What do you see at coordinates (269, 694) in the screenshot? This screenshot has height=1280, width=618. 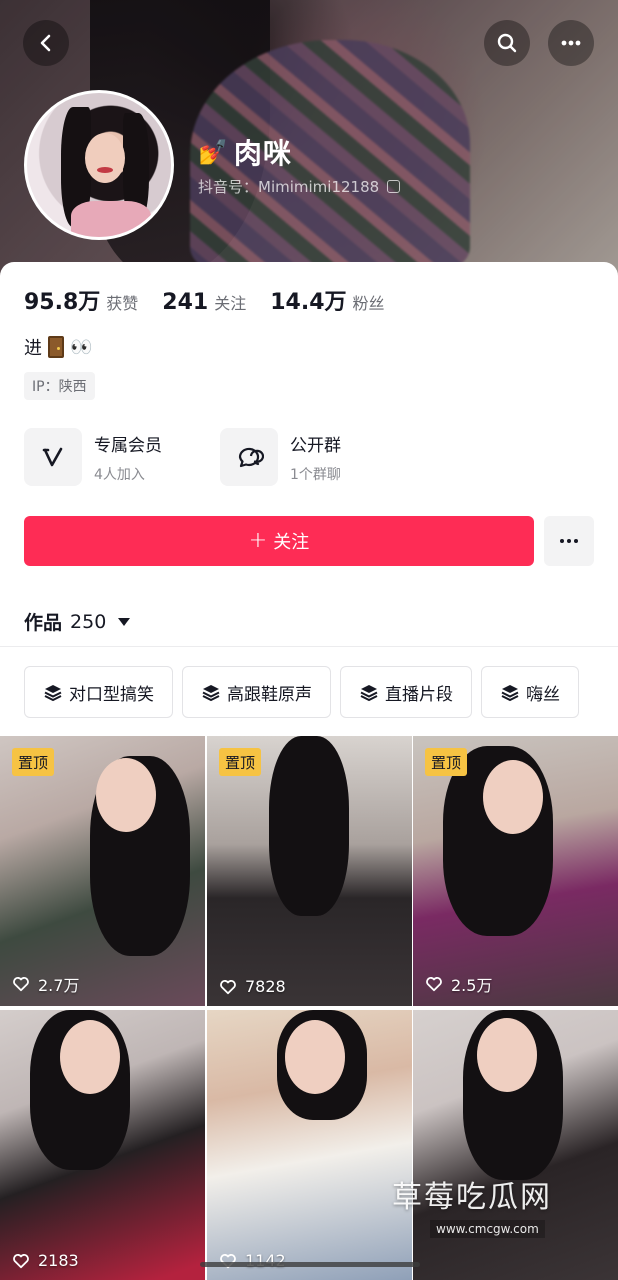 I see `collection-label: 高跟鞋原声` at bounding box center [269, 694].